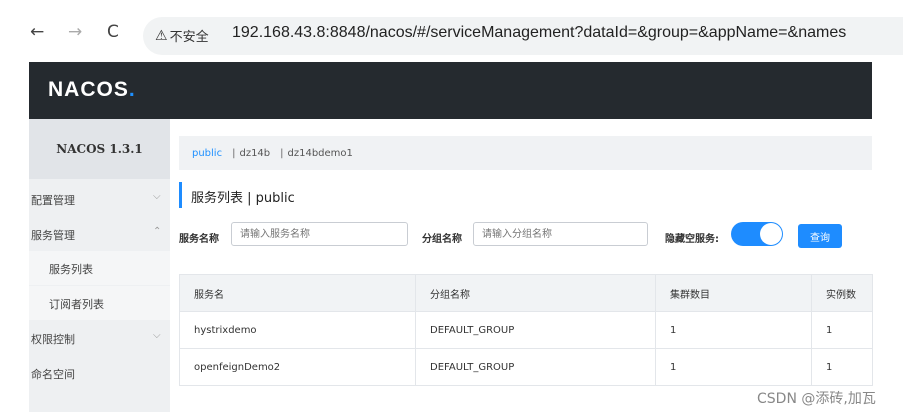 This screenshot has width=903, height=412. I want to click on service-name-label: 服务名称, so click(199, 239).